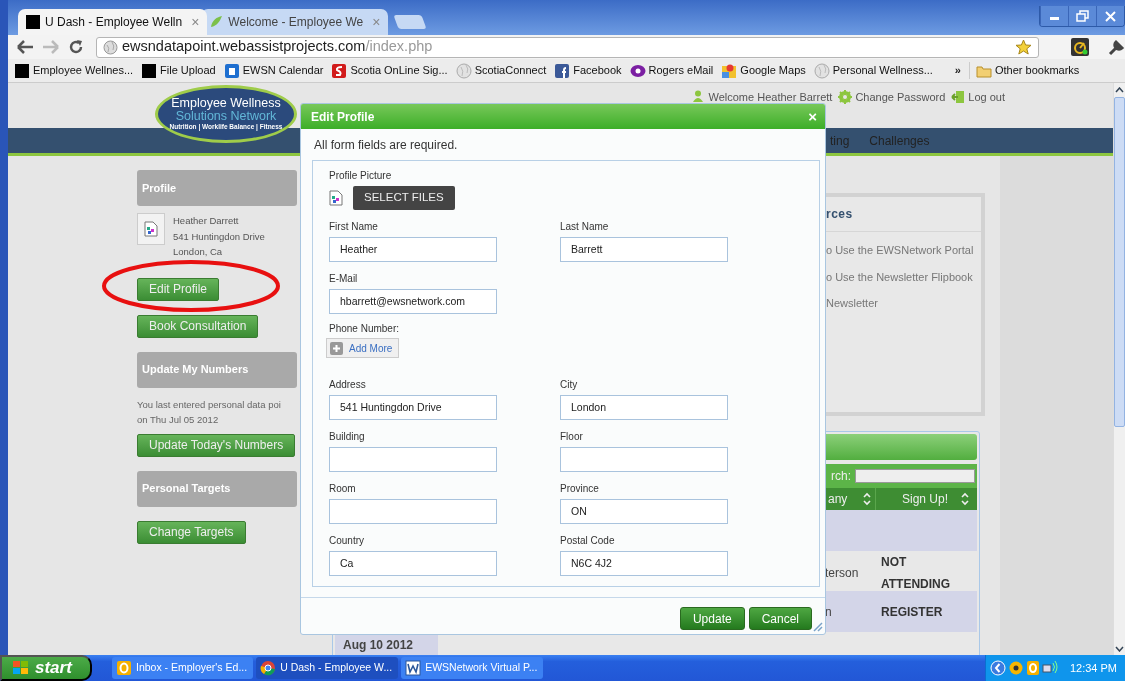 Image resolution: width=1125 pixels, height=681 pixels. I want to click on profile-text: London, Ca, so click(198, 252).